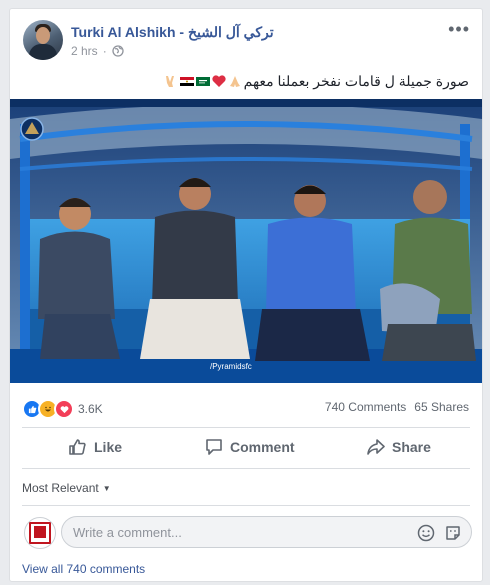  I want to click on sticker-icon, so click(453, 533).